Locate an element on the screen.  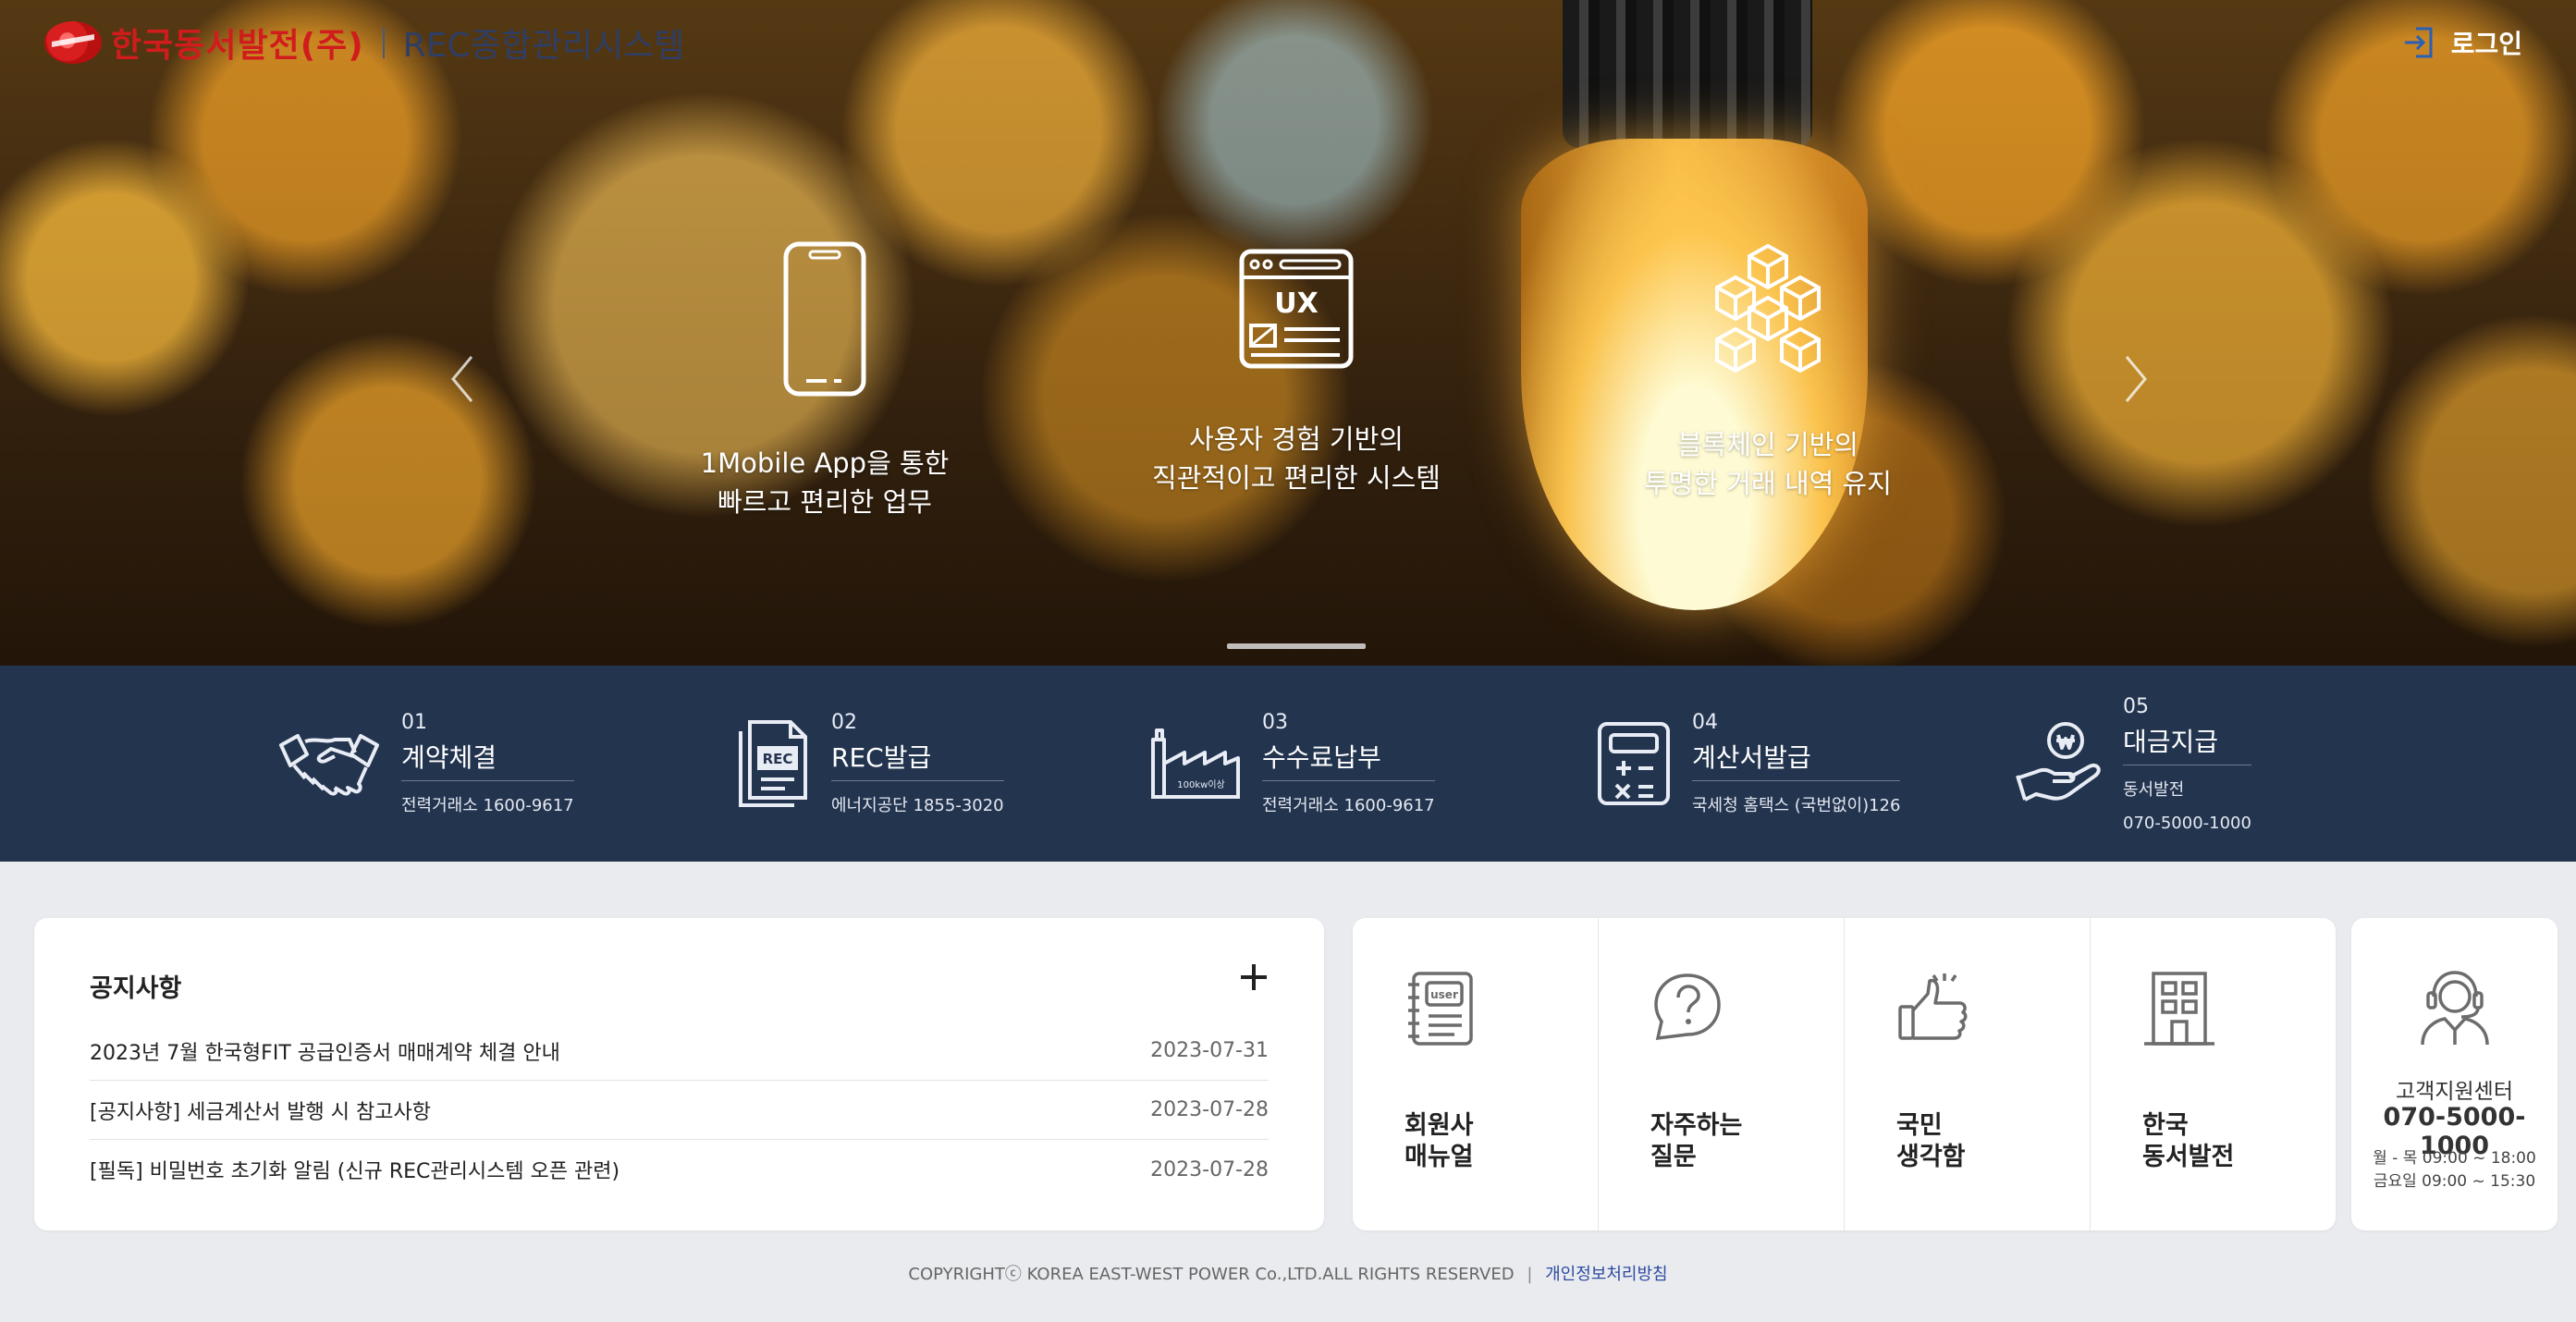
feature-mobile: 1Mobile App을 통한 빠르고 편리한 업무 is located at coordinates (825, 380).